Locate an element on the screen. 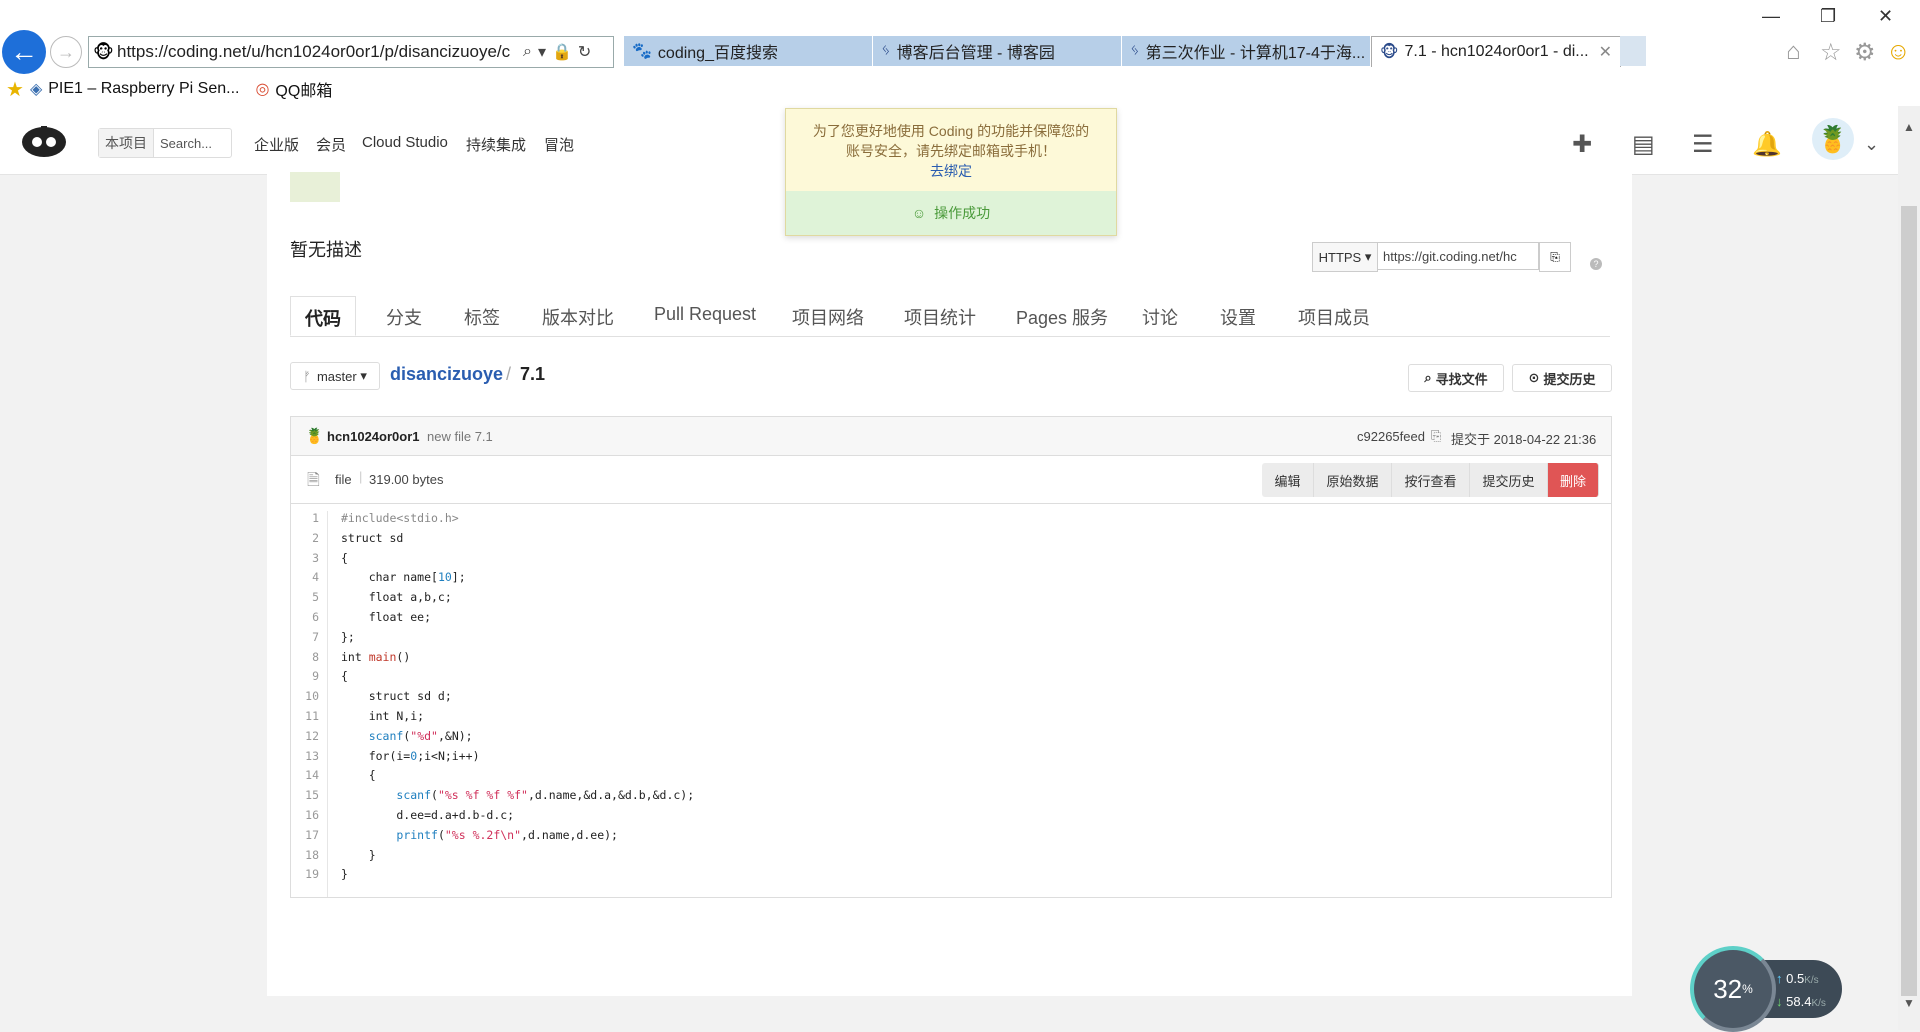 This screenshot has width=1920, height=1032. network-speed-widget: 32% ↑ 0.5K/s ↓ 58.4K/s is located at coordinates (1766, 989).